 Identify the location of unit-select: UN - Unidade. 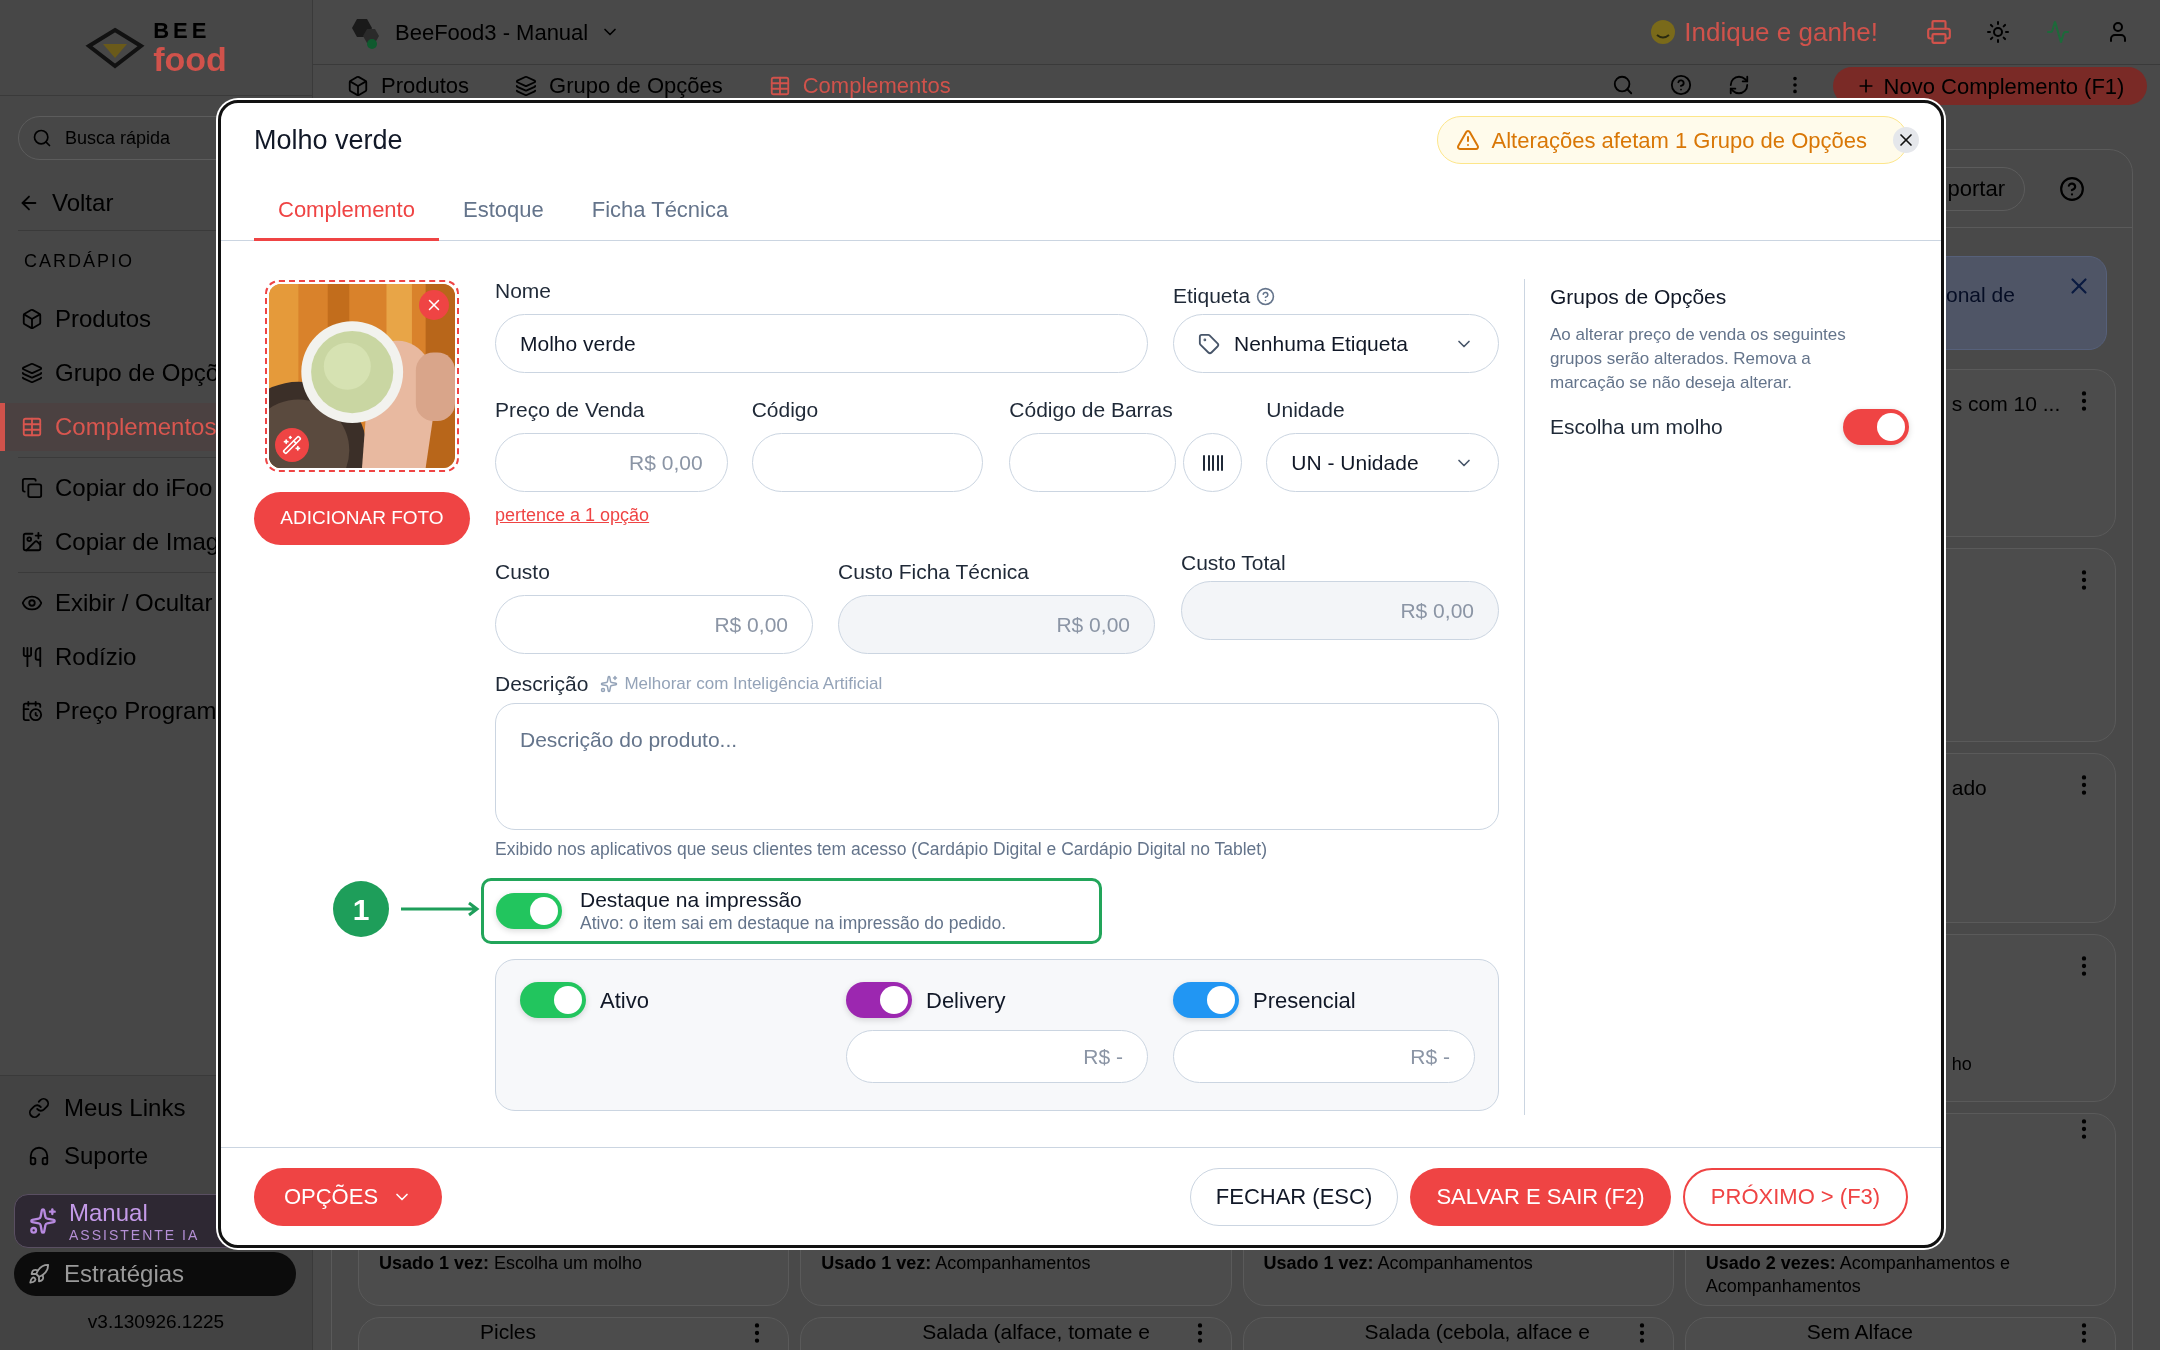
(1382, 462).